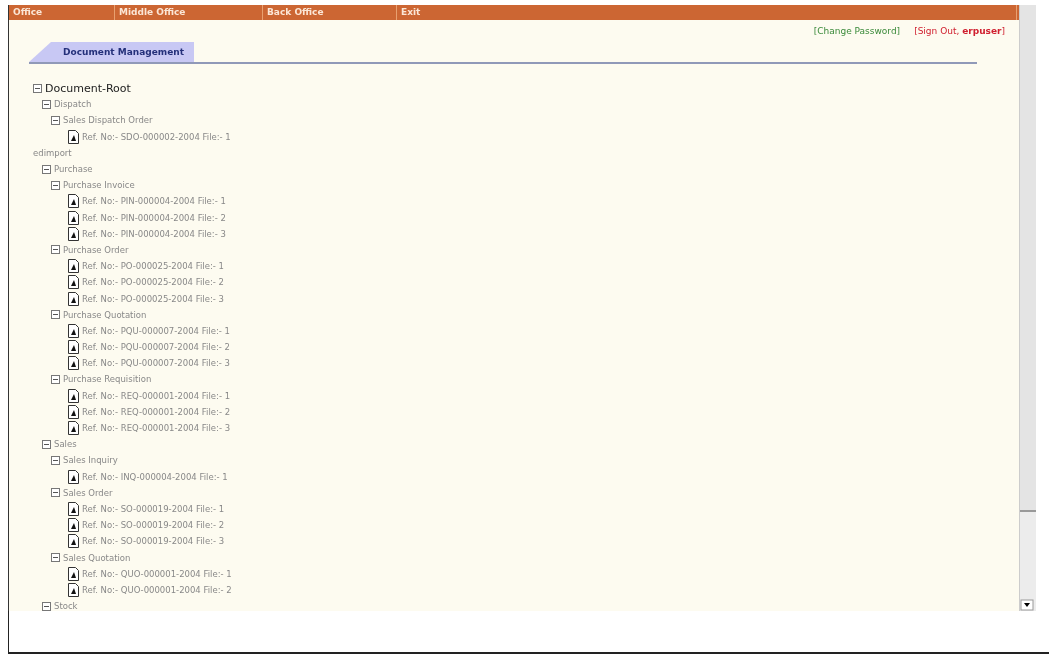 The image size is (1060, 654). What do you see at coordinates (154, 201) in the screenshot?
I see `document-link: Ref. No:- PIN-000004-2004 File:- 1` at bounding box center [154, 201].